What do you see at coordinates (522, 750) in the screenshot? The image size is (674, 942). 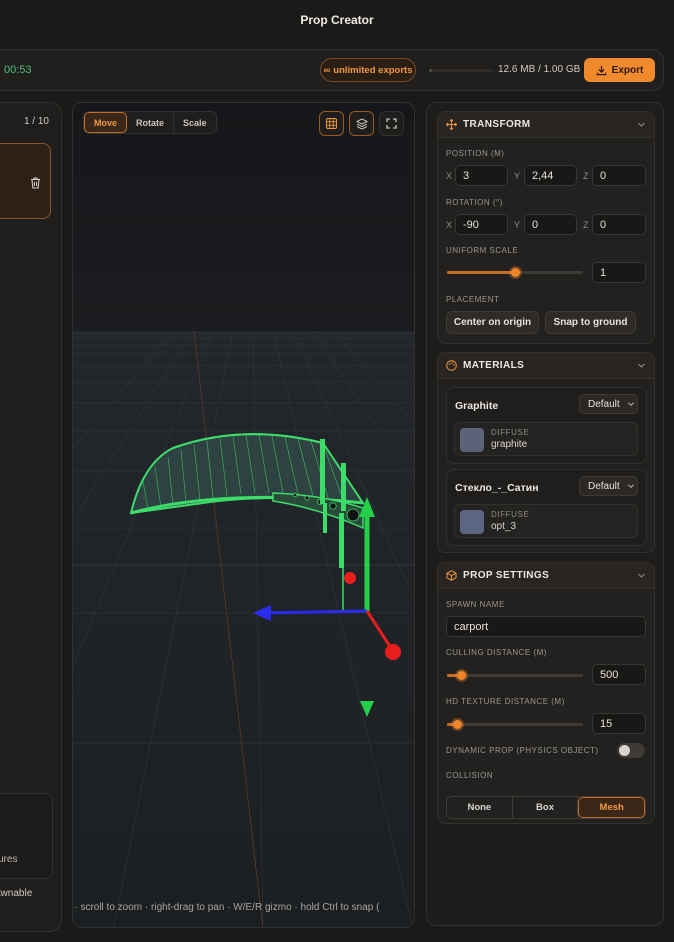 I see `dynamic-prop-label: DYNAMIC PROP (PHYSICS OBJECT)` at bounding box center [522, 750].